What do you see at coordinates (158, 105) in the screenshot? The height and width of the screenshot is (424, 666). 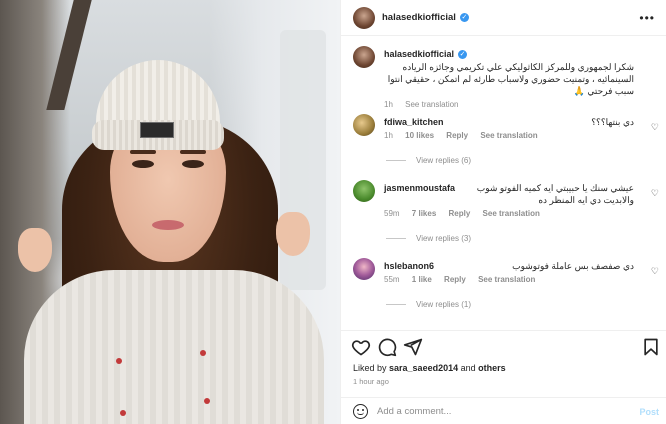 I see `photo-beanie` at bounding box center [158, 105].